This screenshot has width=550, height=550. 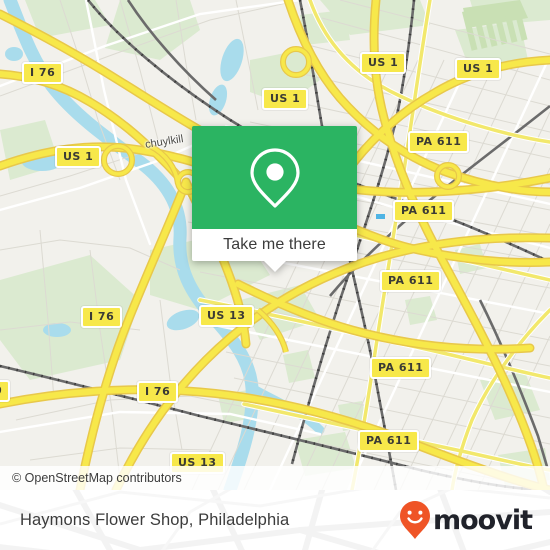 I want to click on moovit-logo: moovit, so click(x=466, y=520).